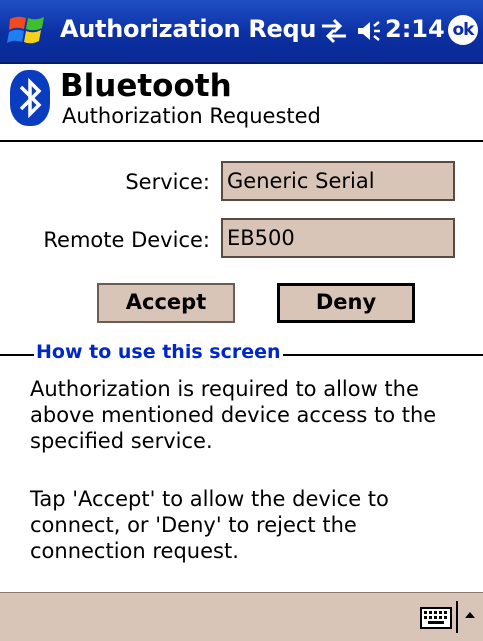 Image resolution: width=483 pixels, height=641 pixels. What do you see at coordinates (415, 29) in the screenshot?
I see `clock: 2:14` at bounding box center [415, 29].